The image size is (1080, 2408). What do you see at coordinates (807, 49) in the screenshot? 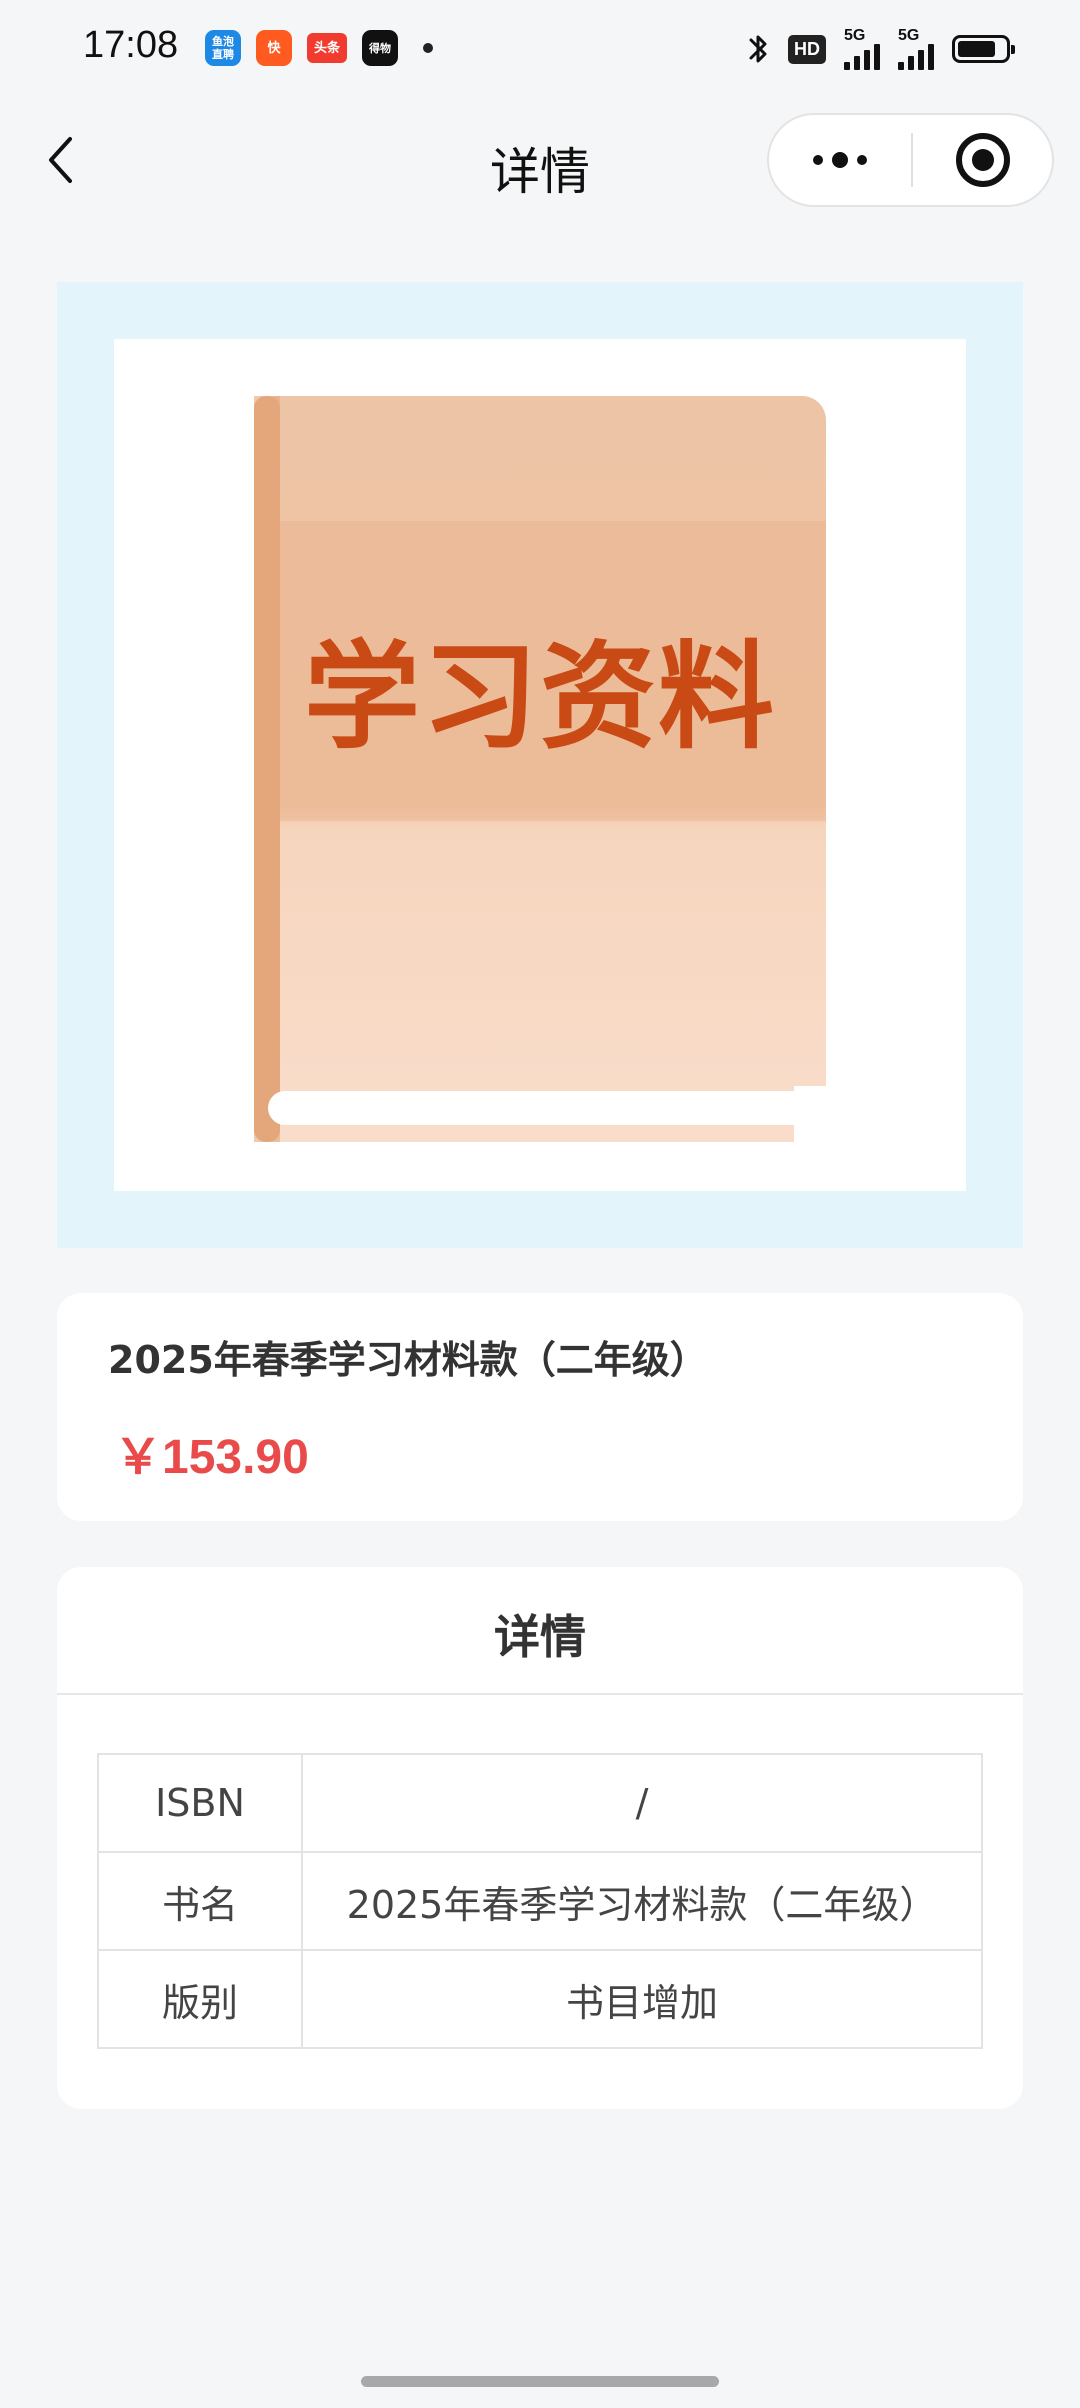
I see `hd-voice-icon: HD` at bounding box center [807, 49].